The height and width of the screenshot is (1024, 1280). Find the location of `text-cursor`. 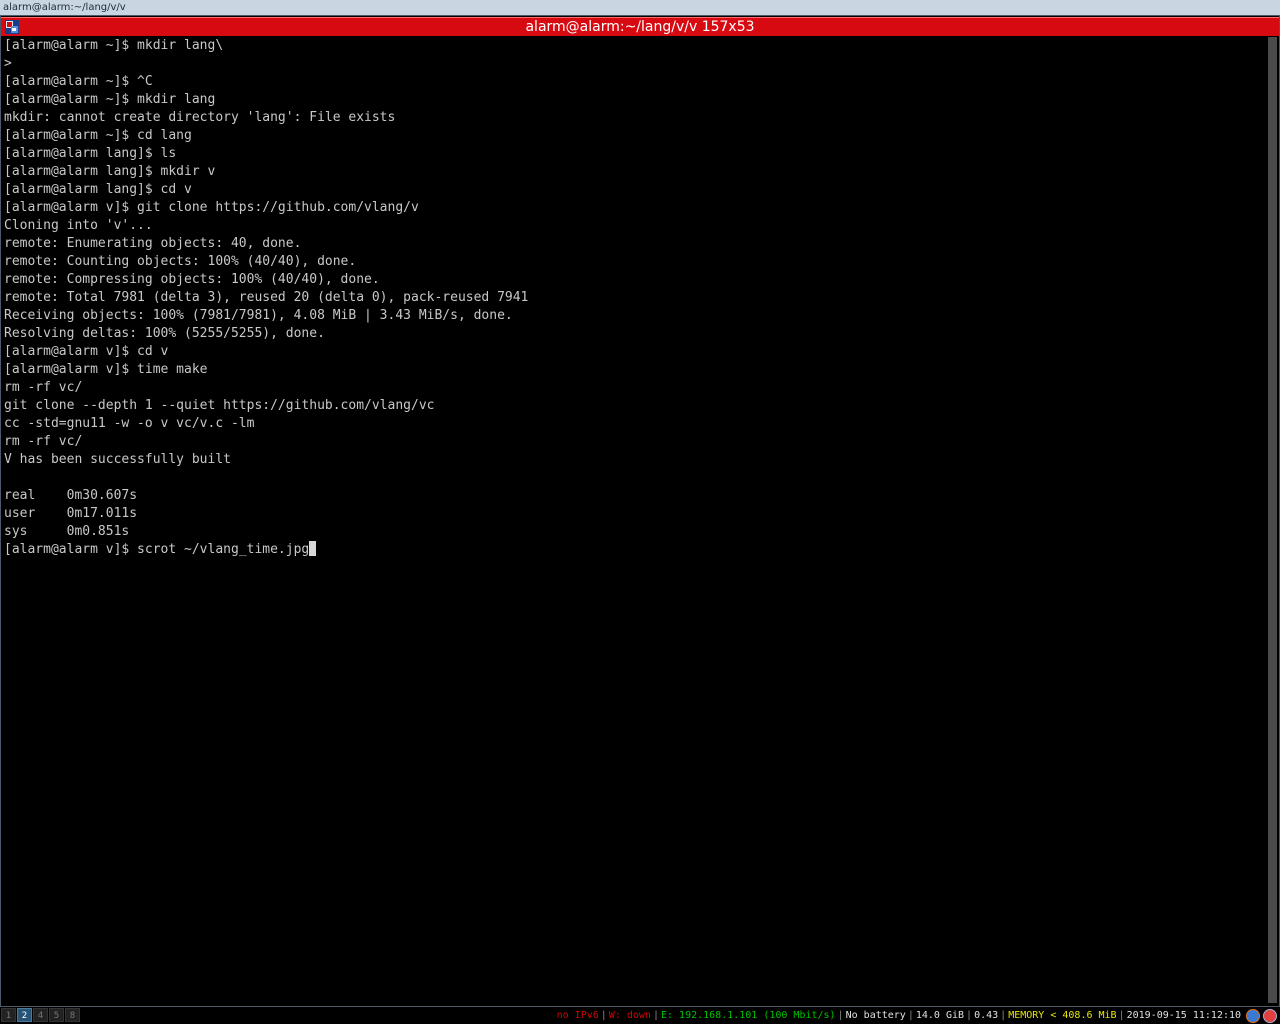

text-cursor is located at coordinates (313, 548).